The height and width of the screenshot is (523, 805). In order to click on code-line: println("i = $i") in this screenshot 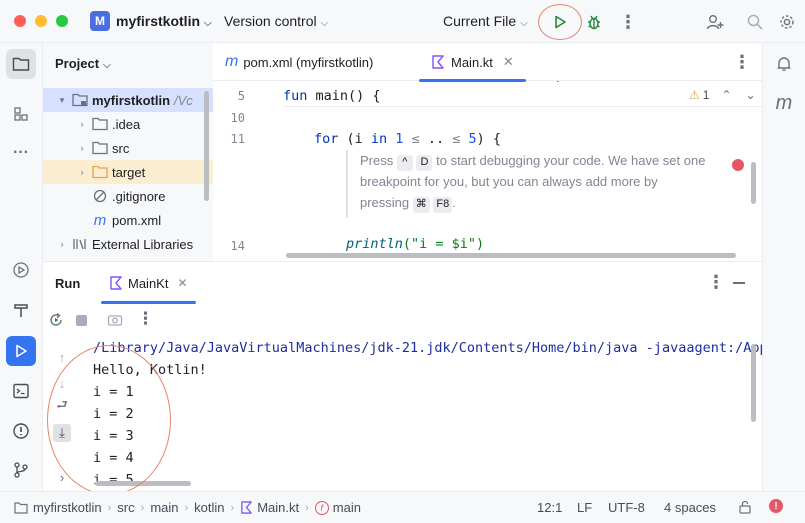, I will do `click(415, 244)`.